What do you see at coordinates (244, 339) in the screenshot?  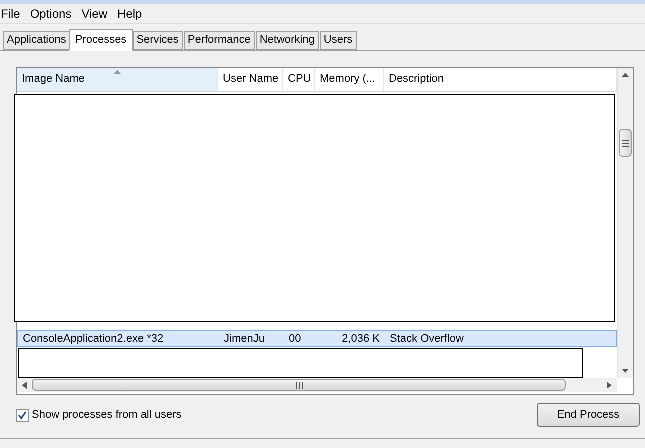 I see `table-cell-text: JimenJu` at bounding box center [244, 339].